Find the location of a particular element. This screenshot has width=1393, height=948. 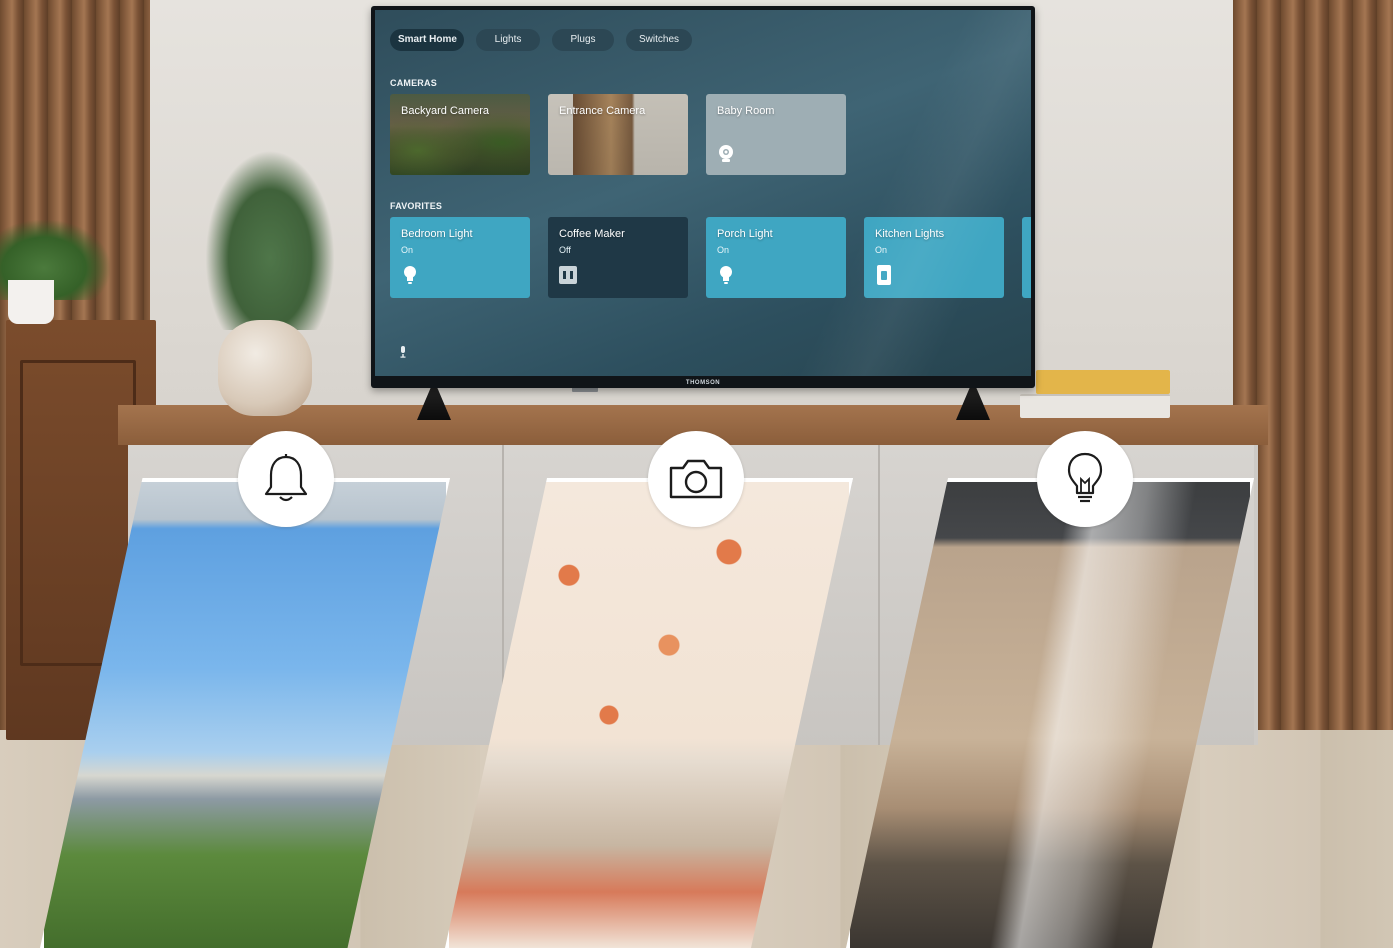

bell-icon is located at coordinates (286, 478).